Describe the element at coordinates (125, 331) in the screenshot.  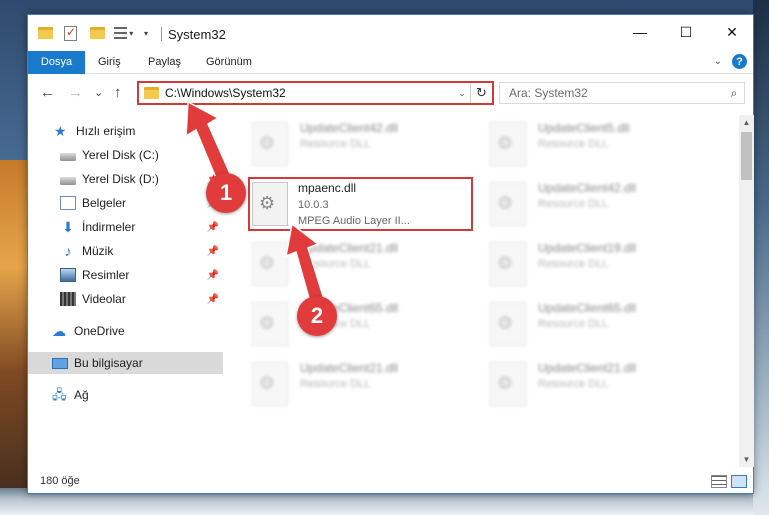
I see `sidebar-item-onedrive: ☁ OneDrive` at that location.